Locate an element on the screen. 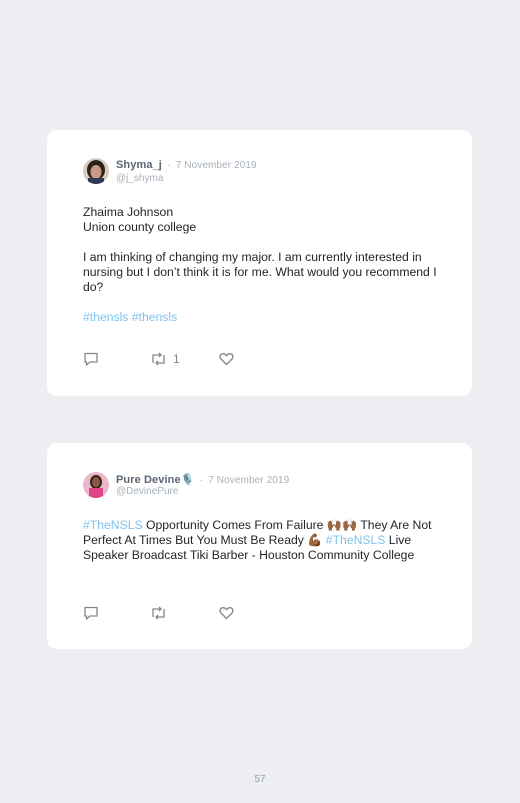 The height and width of the screenshot is (803, 520). display-name: Shyma_j is located at coordinates (139, 165).